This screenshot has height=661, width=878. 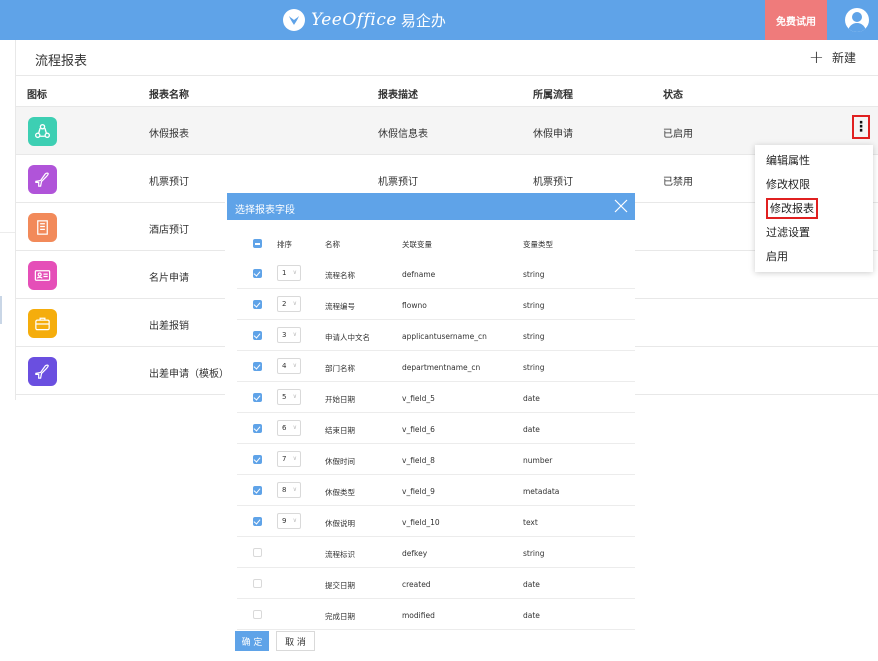 I want to click on hotel-icon, so click(x=42, y=227).